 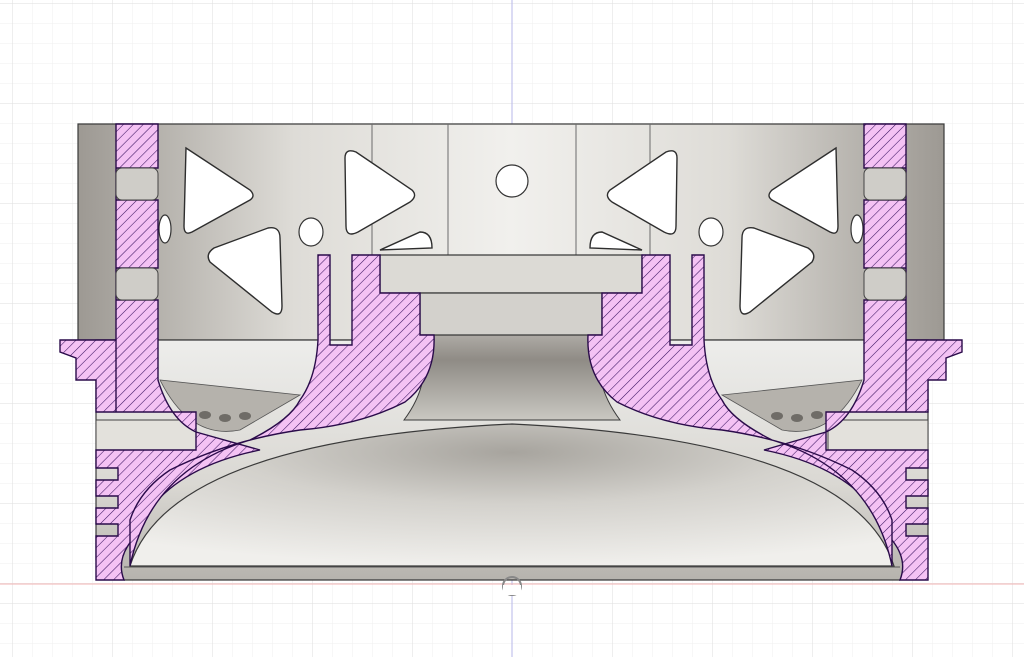 I want to click on flange-step, so click(x=511, y=314).